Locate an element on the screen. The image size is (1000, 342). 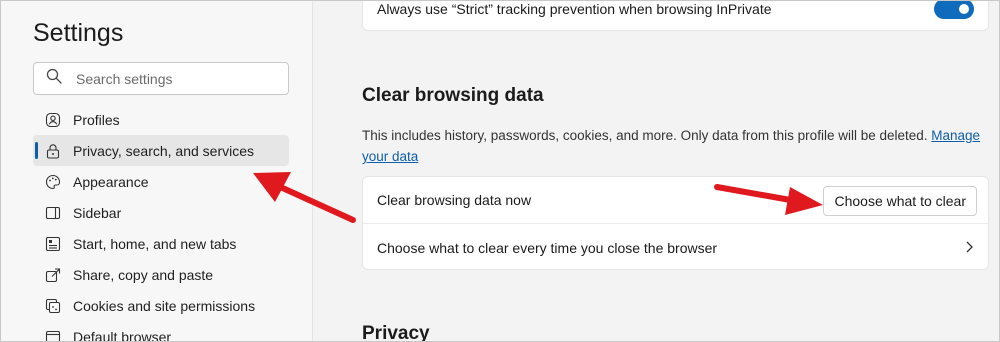
sidebar-item-label: Share, copy and paste is located at coordinates (143, 274).